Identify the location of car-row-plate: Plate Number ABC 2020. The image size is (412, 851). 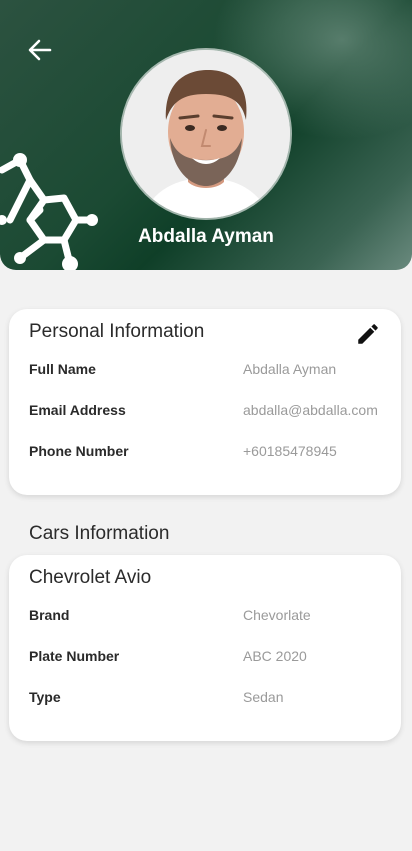
(209, 658).